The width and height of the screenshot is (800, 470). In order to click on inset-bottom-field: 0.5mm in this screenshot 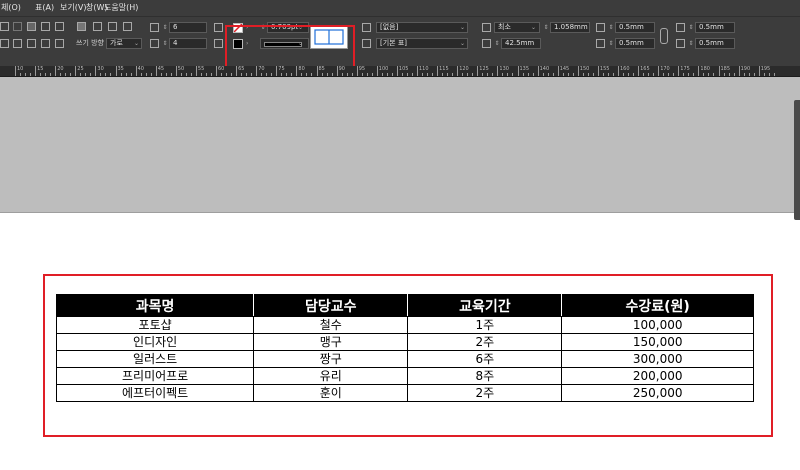, I will do `click(635, 43)`.